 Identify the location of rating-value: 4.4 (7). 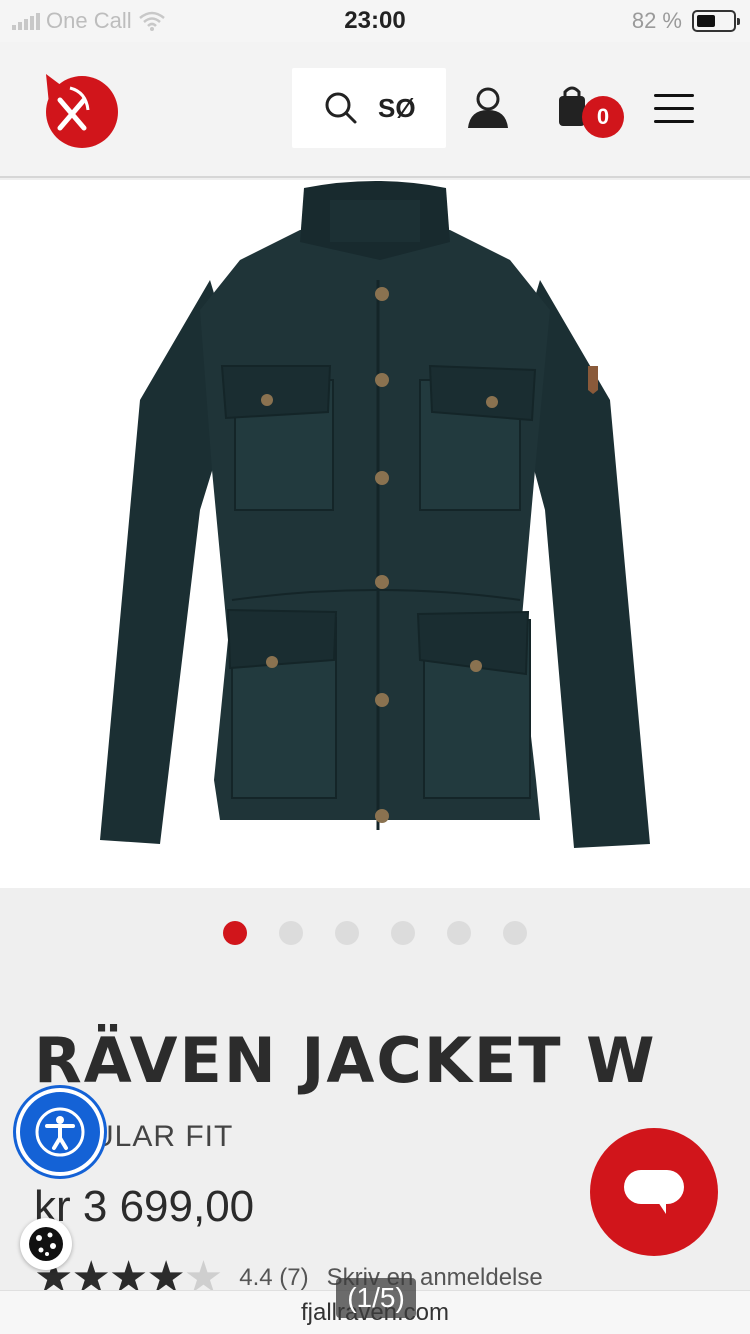
(274, 1277).